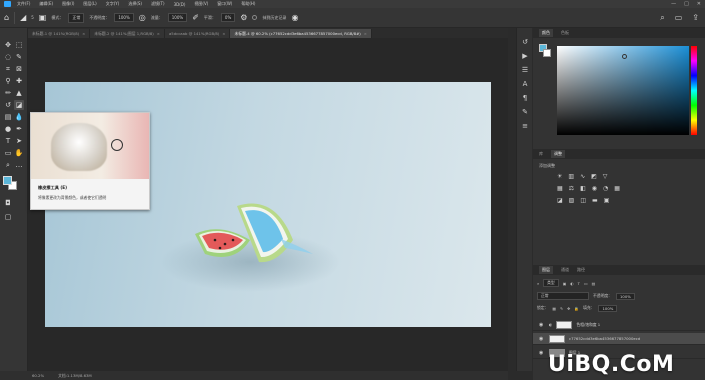 This screenshot has width=705, height=380. Describe the element at coordinates (525, 42) in the screenshot. I see `history-icon: ↺` at that location.